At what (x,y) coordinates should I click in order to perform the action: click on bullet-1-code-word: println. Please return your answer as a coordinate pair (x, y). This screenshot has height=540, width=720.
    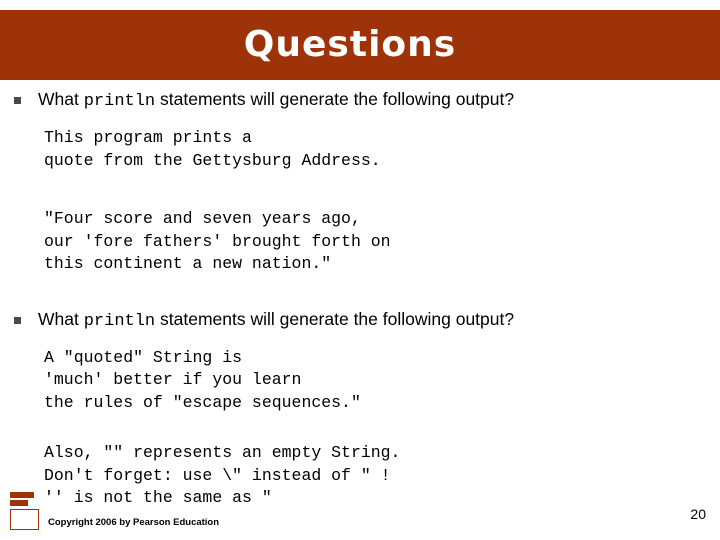
    Looking at the image, I should click on (119, 101).